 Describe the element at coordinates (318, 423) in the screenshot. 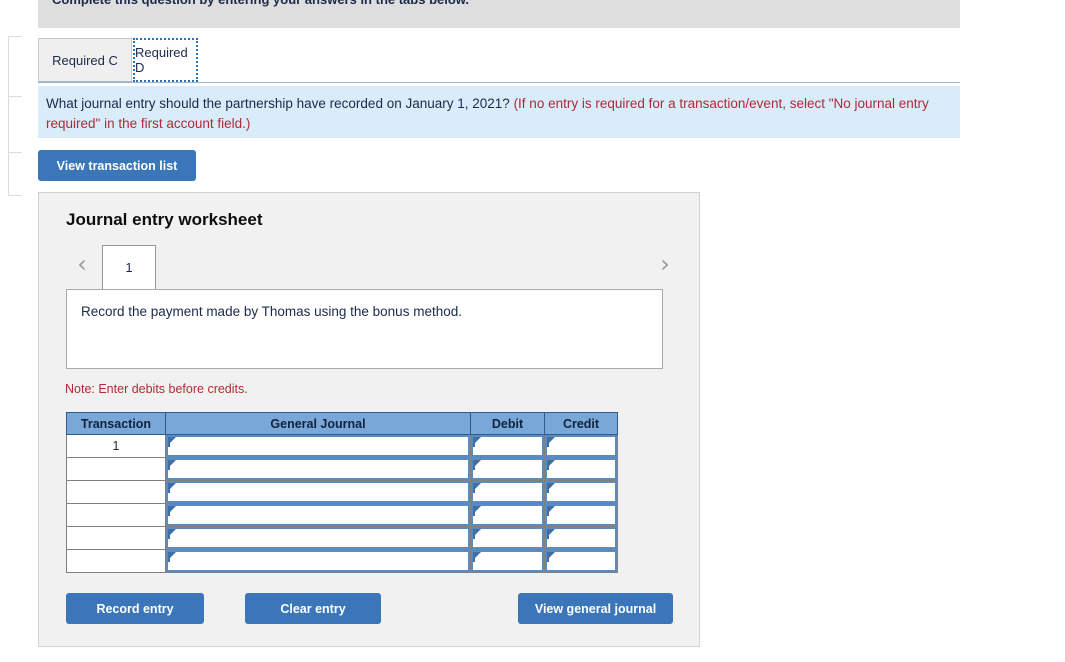

I see `column-header-general-journal: General Journal` at that location.